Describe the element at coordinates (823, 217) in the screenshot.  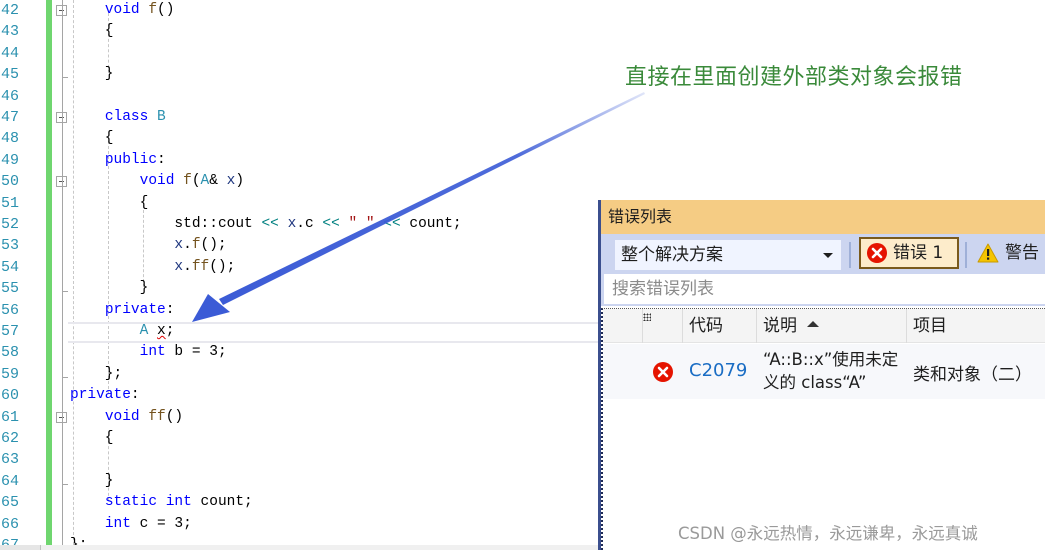
I see `panel-title: 错误列表` at that location.